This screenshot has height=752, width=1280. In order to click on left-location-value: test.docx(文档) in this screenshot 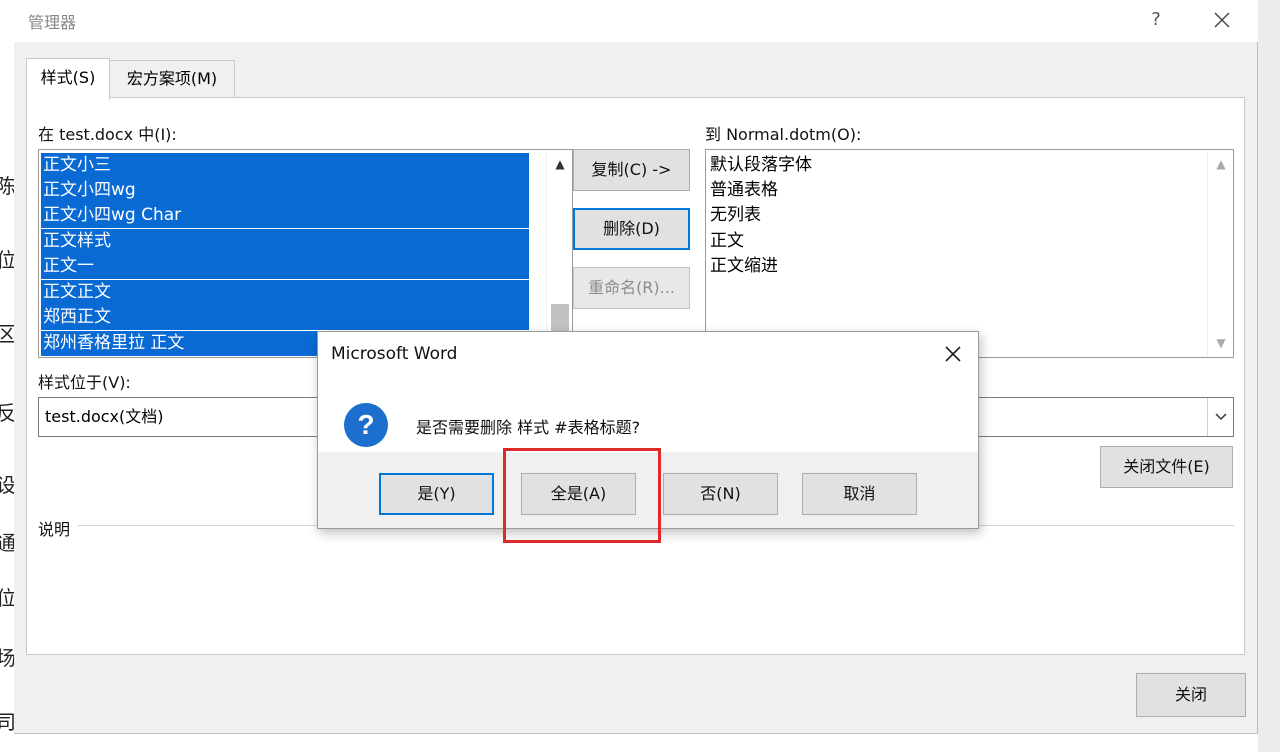, I will do `click(104, 416)`.